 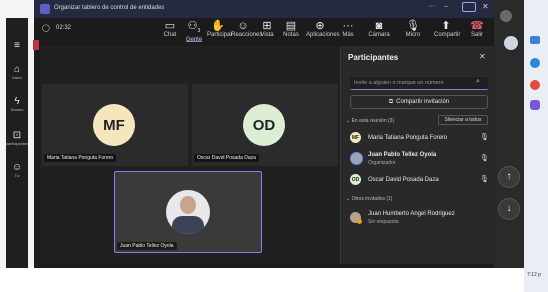 What do you see at coordinates (511, 43) in the screenshot?
I see `secondary-avatar` at bounding box center [511, 43].